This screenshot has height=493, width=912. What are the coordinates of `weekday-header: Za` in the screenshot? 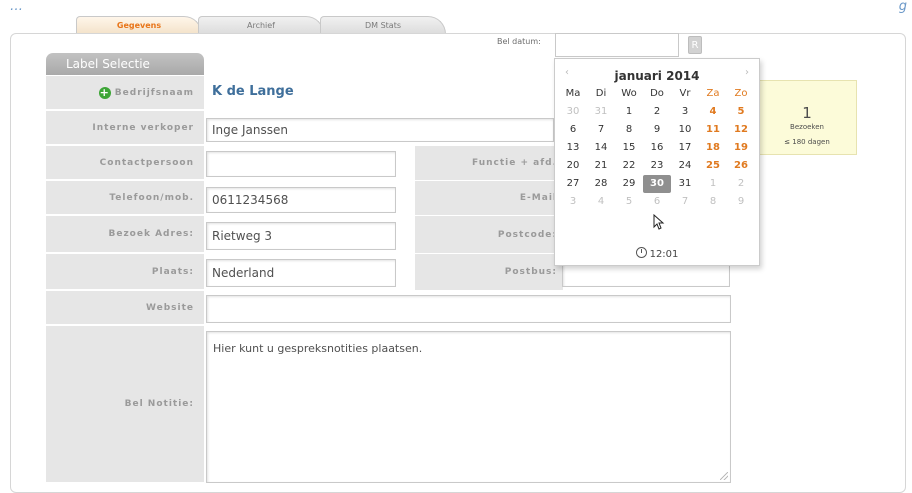 It's located at (713, 93).